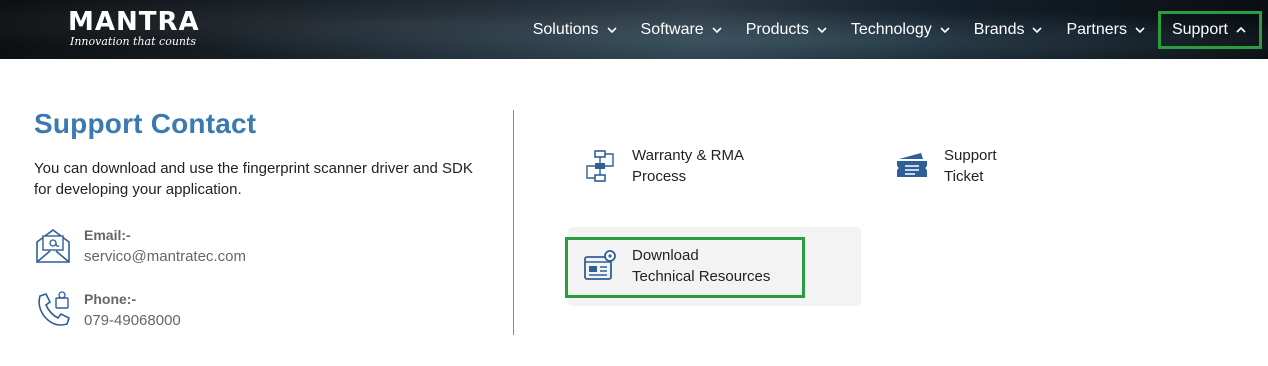 The image size is (1268, 366). What do you see at coordinates (1241, 29) in the screenshot?
I see `chevron-up-icon` at bounding box center [1241, 29].